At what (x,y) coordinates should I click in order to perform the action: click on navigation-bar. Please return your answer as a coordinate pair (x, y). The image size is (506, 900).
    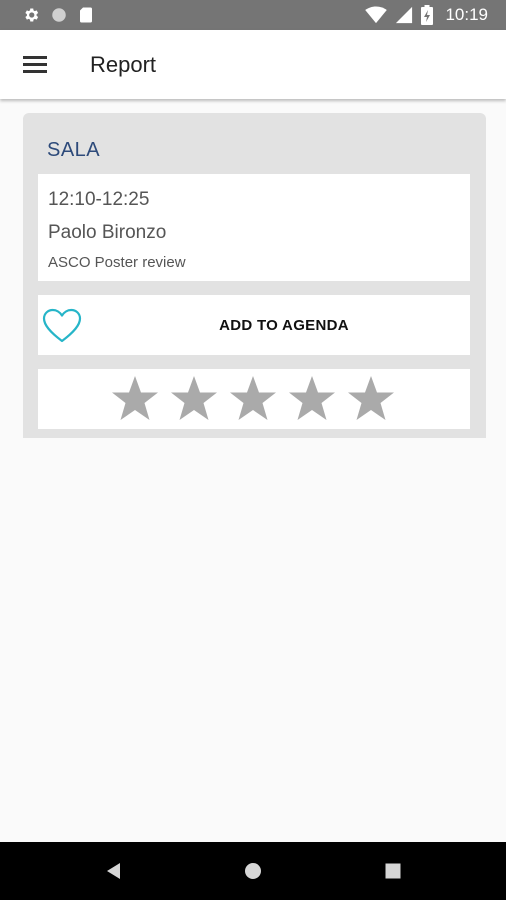
    Looking at the image, I should click on (253, 871).